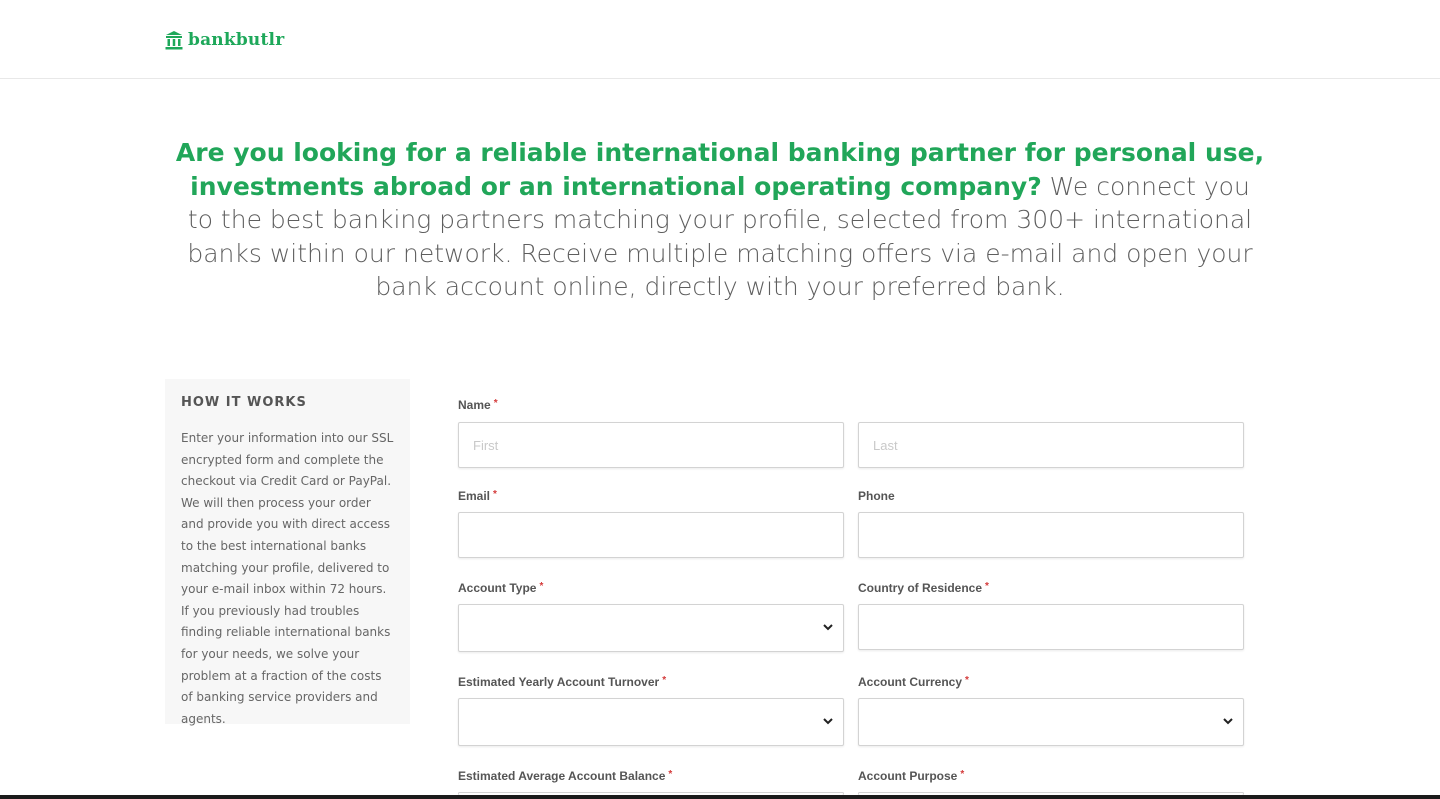 The image size is (1440, 799). Describe the element at coordinates (651, 535) in the screenshot. I see `email-input` at that location.